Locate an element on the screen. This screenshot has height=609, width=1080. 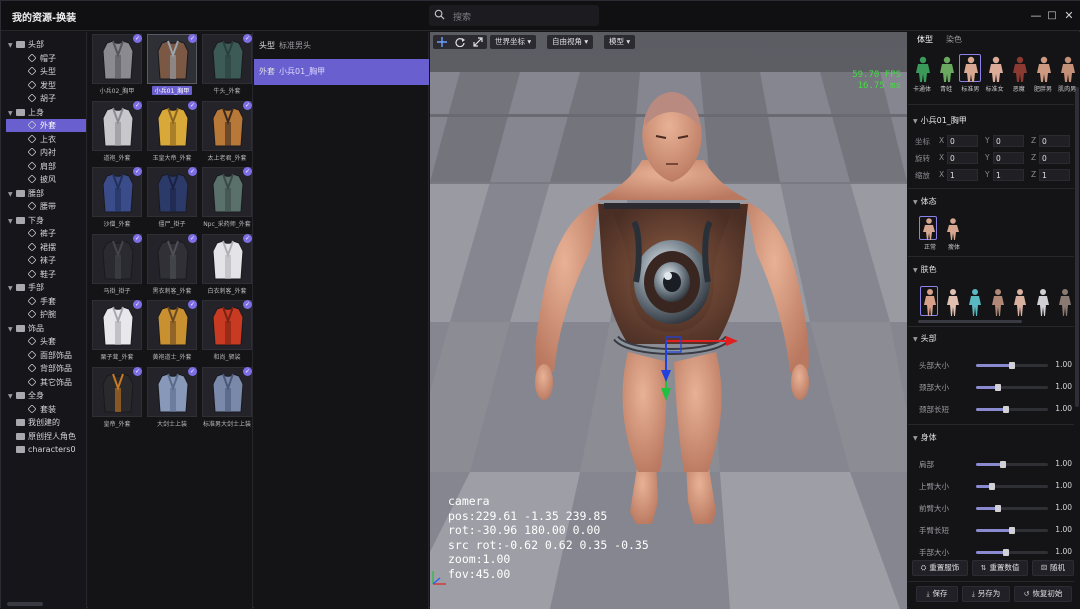
asset-card: ✓道袍_外套 is located at coordinates (117, 132).